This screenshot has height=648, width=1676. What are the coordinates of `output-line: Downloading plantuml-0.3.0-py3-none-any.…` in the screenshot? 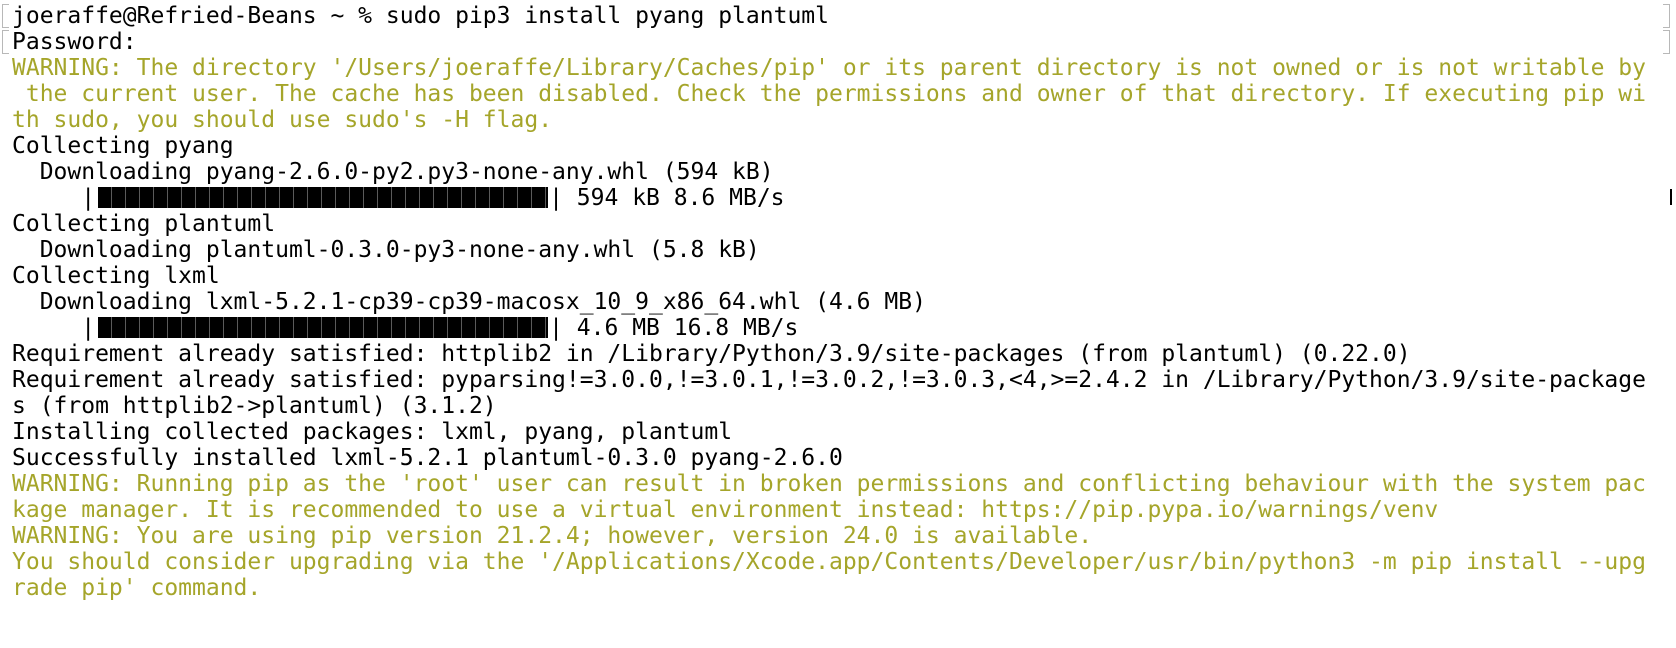 It's located at (386, 250).